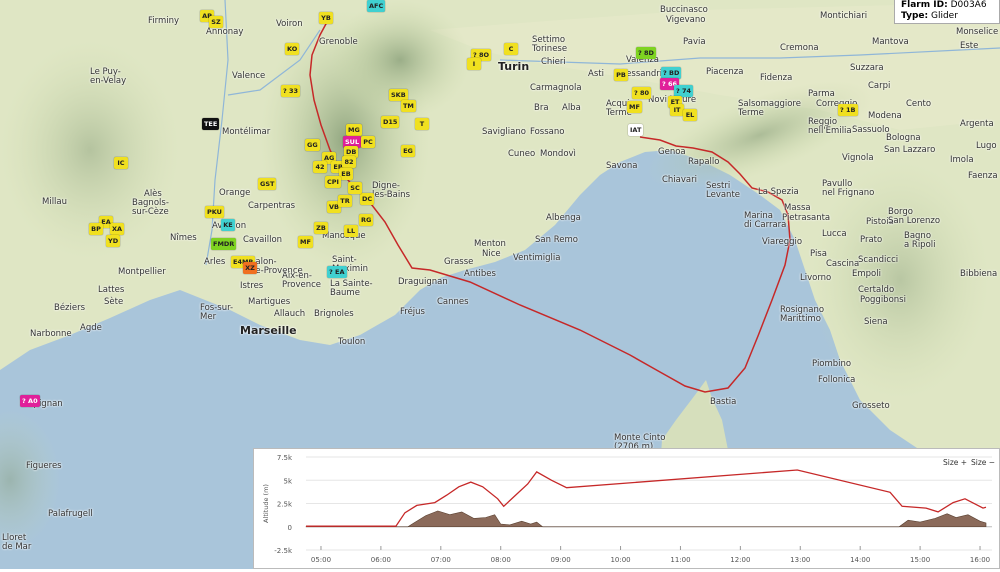  Describe the element at coordinates (326, 18) in the screenshot. I see `aircraft-marker: YB` at that location.